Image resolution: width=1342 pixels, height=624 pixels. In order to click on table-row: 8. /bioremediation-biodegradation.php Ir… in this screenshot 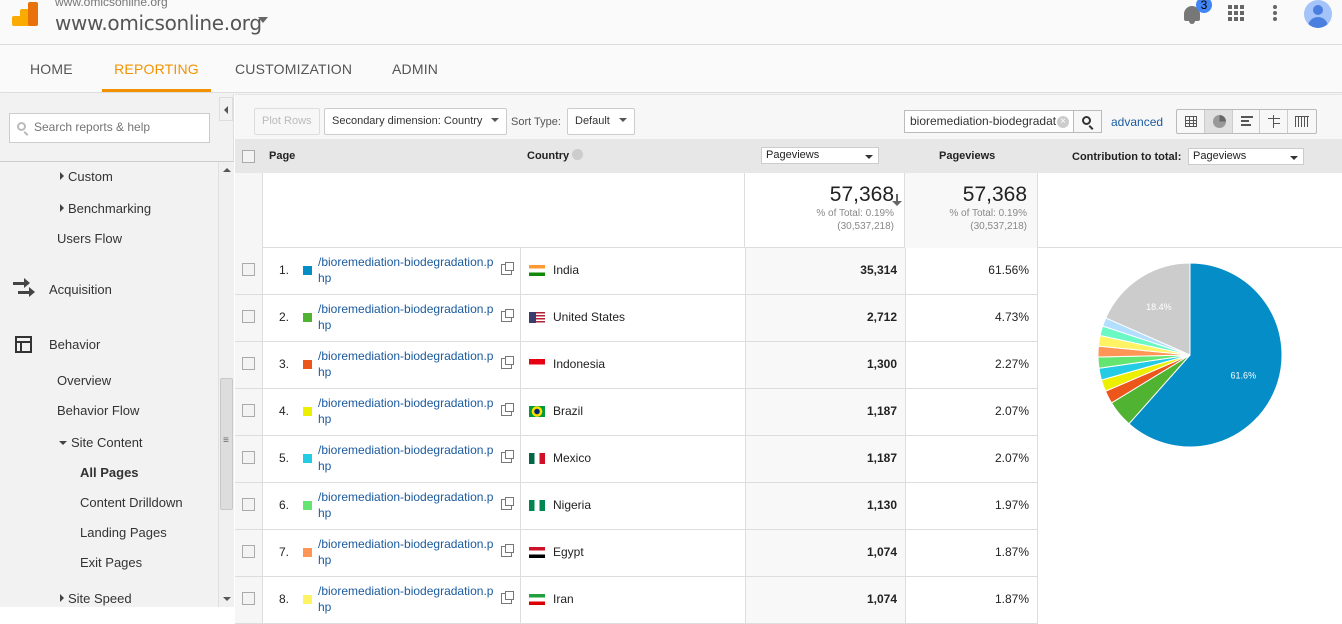, I will do `click(636, 600)`.